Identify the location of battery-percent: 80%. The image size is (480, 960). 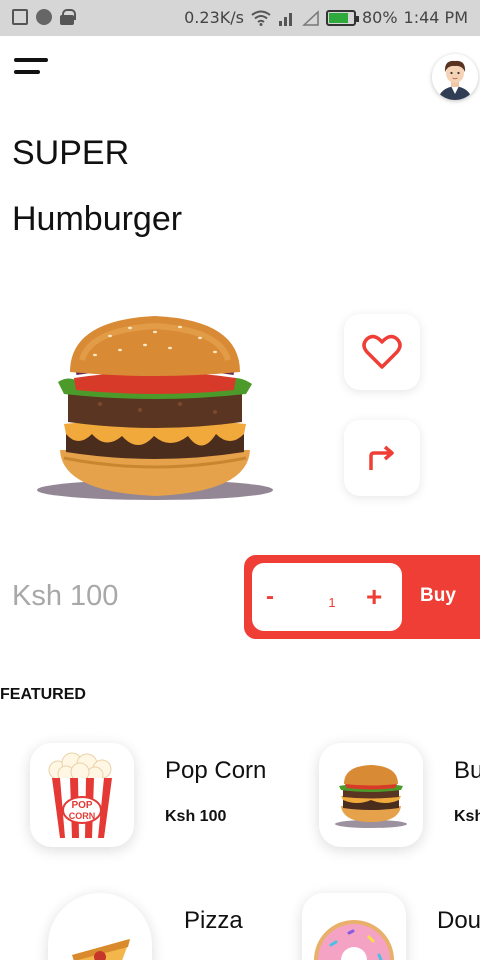
(379, 17).